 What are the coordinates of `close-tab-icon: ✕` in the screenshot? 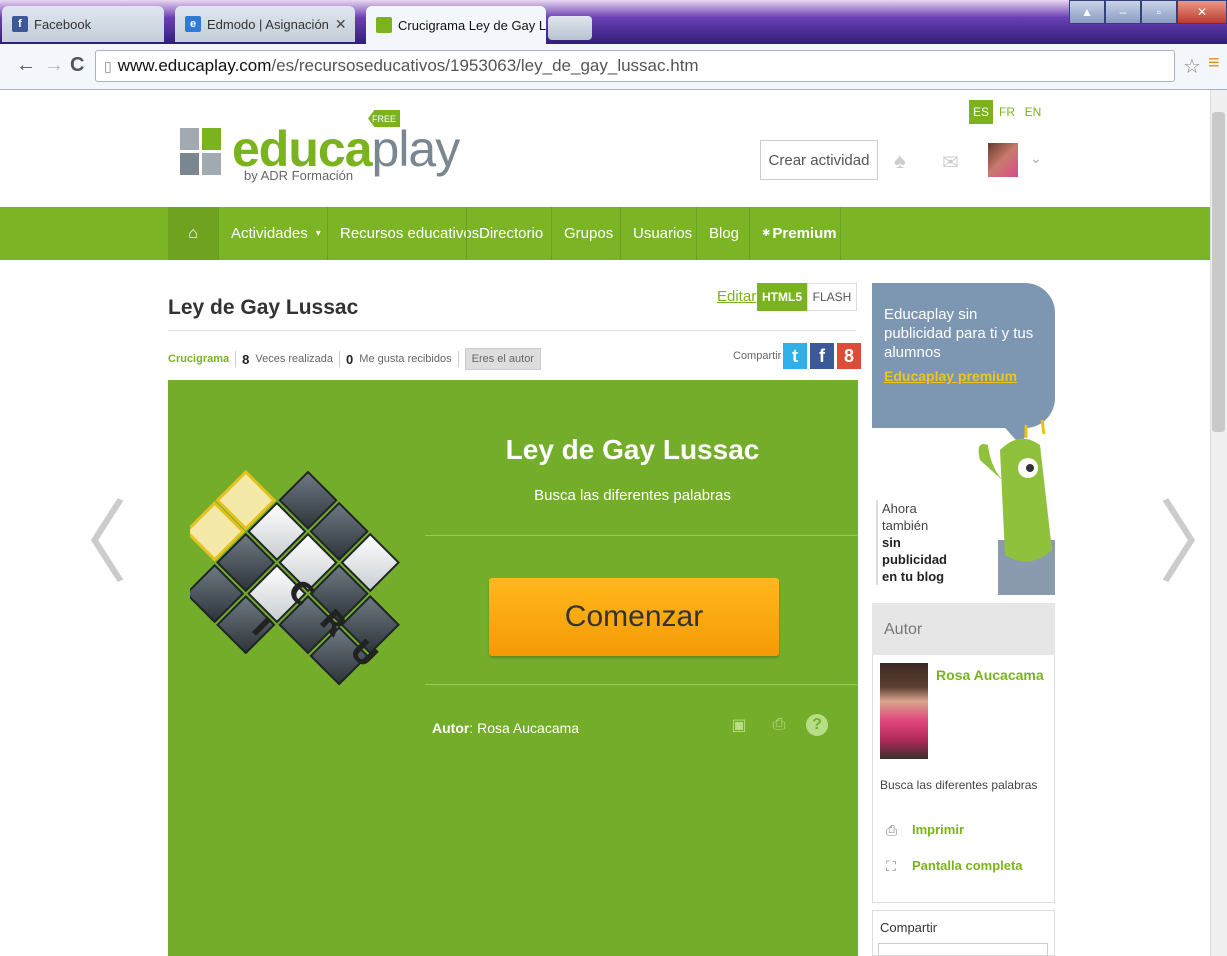 It's located at (341, 24).